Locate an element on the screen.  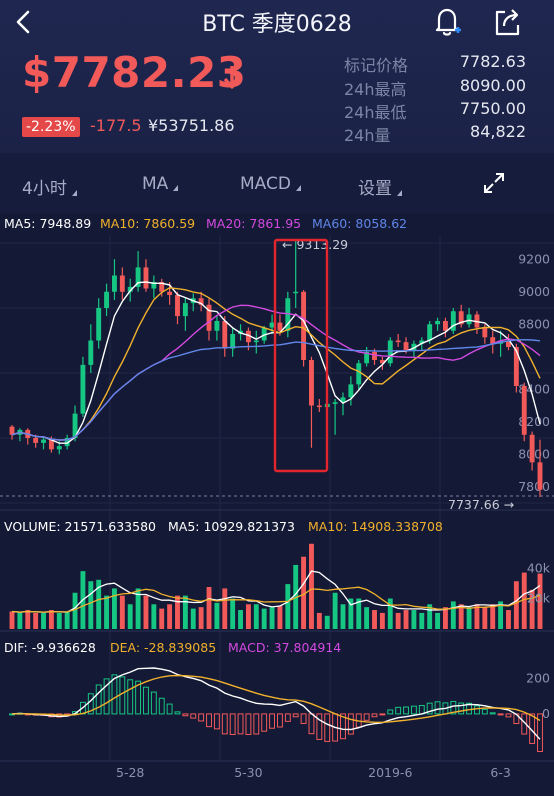
fullscreen-icon is located at coordinates (494, 183).